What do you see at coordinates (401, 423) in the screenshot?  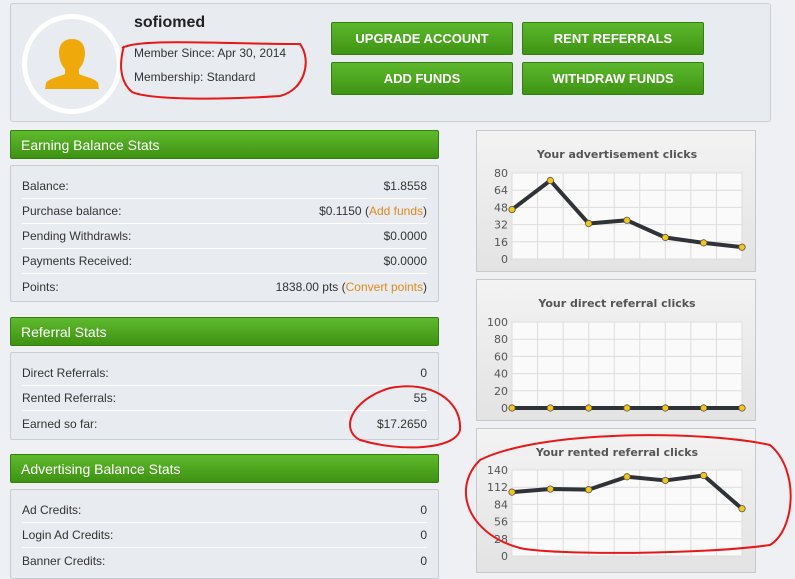 I see `stat-value: $17.2650` at bounding box center [401, 423].